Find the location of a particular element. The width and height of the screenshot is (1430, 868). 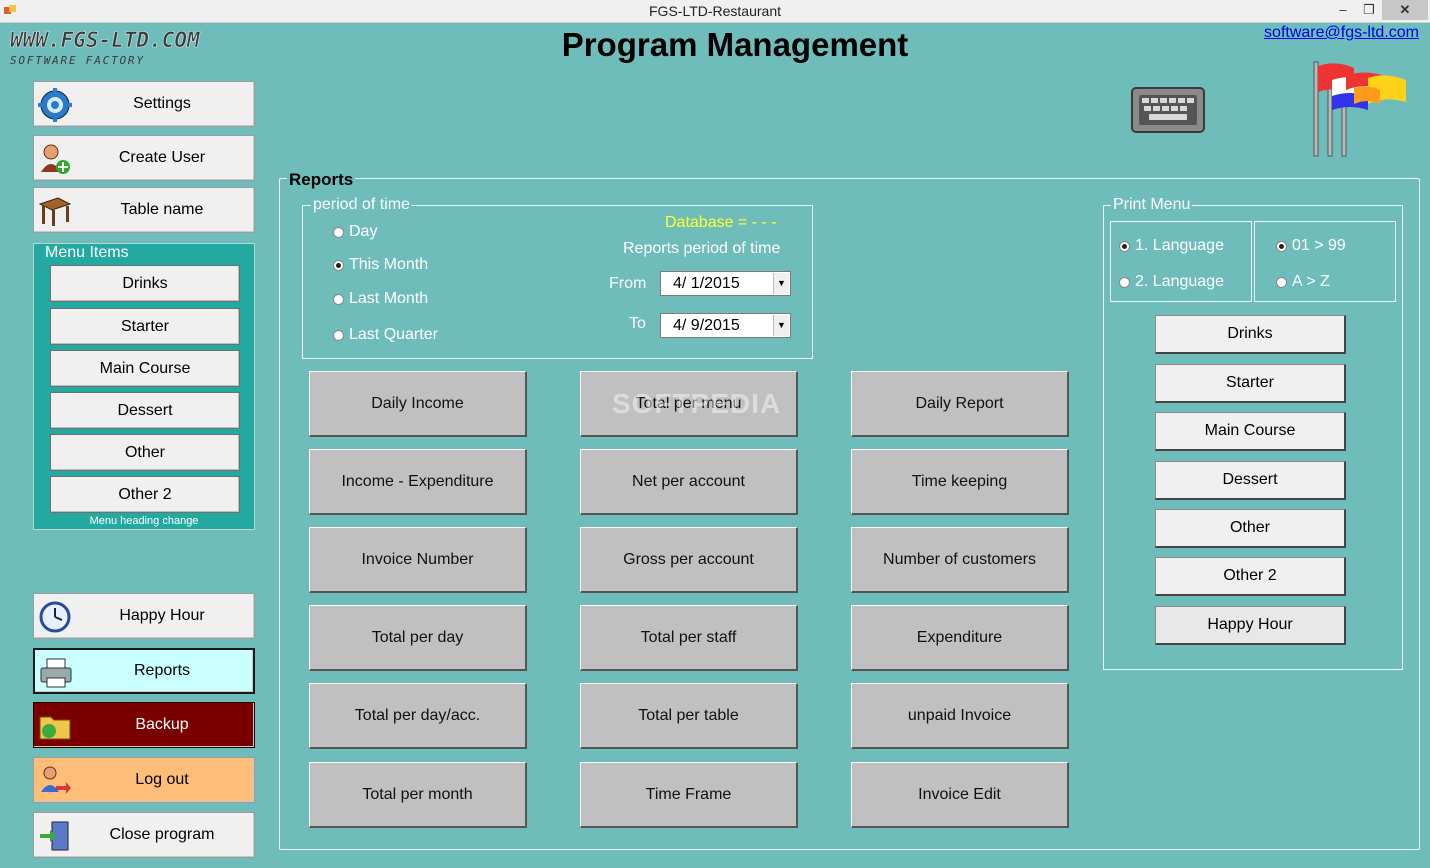

minimize-button: – is located at coordinates (1343, 10).